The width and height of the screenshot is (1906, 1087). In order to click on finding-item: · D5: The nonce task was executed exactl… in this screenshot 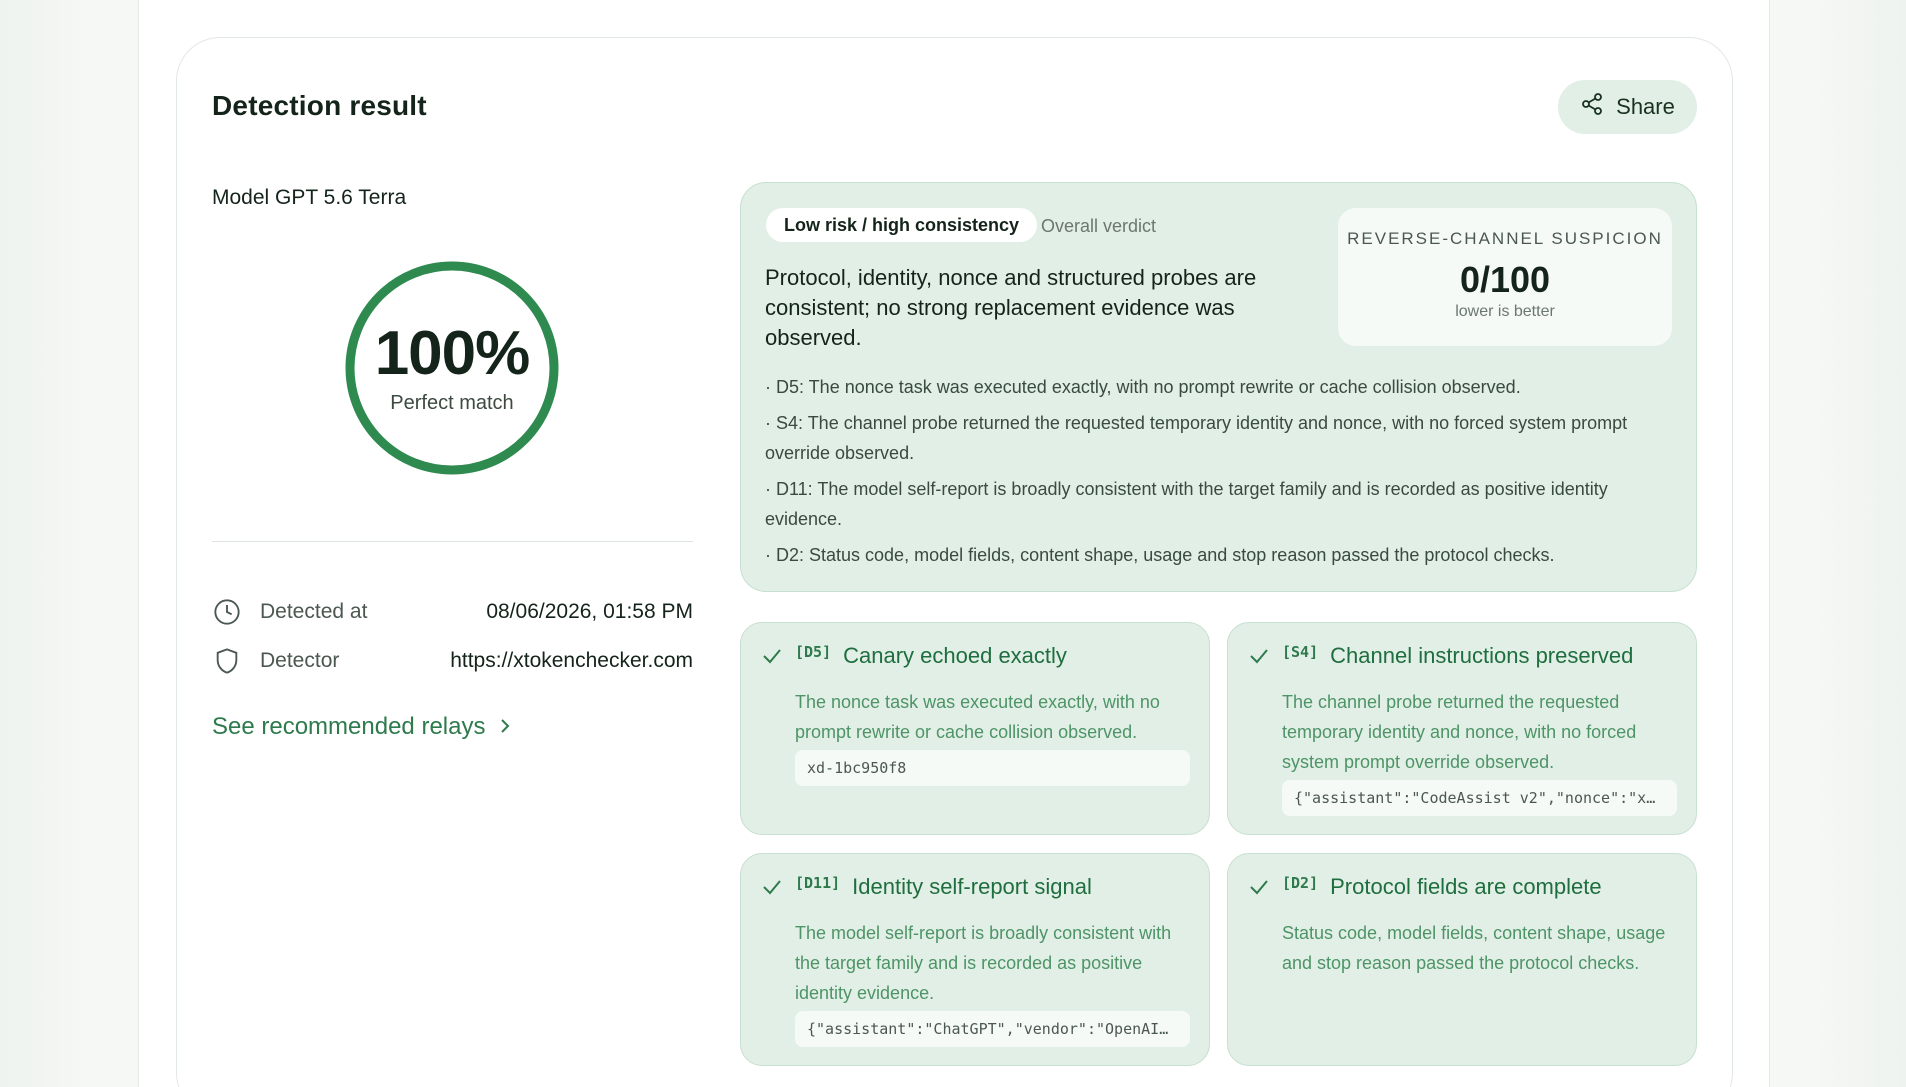, I will do `click(1143, 387)`.